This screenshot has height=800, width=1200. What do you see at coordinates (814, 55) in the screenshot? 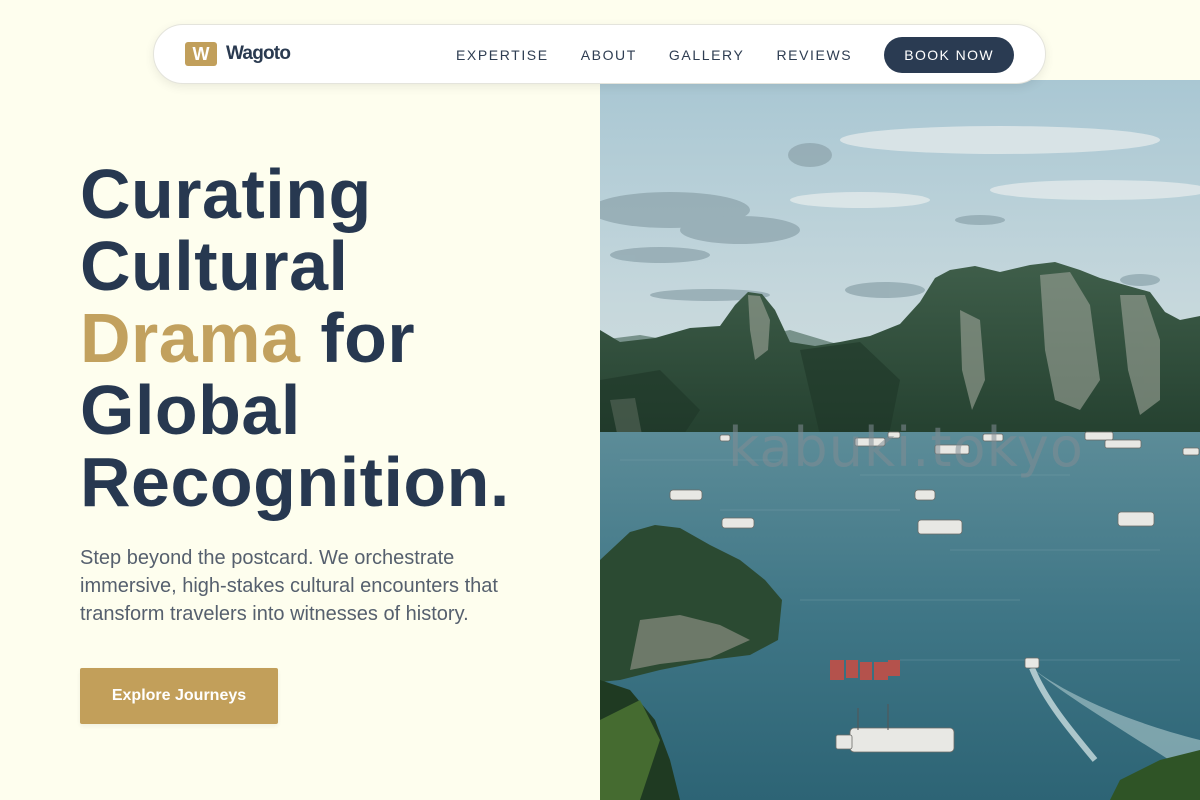
I see `nav-link-reviews: REVIEWS` at bounding box center [814, 55].